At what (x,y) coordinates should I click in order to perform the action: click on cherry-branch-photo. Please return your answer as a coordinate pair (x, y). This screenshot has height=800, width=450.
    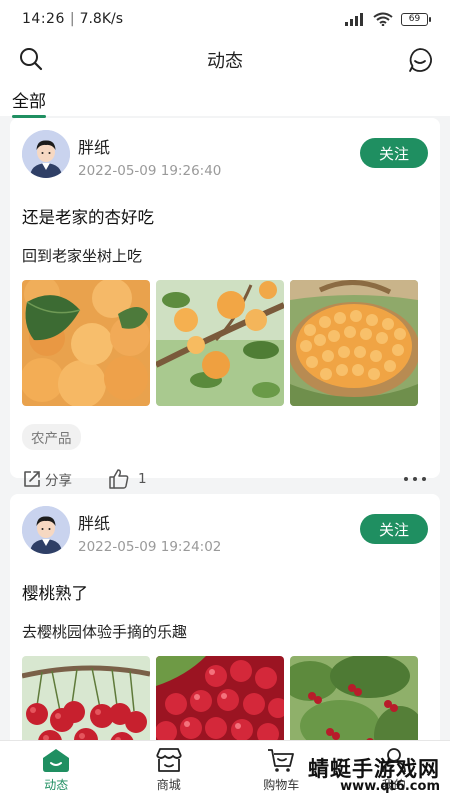
    Looking at the image, I should click on (86, 698).